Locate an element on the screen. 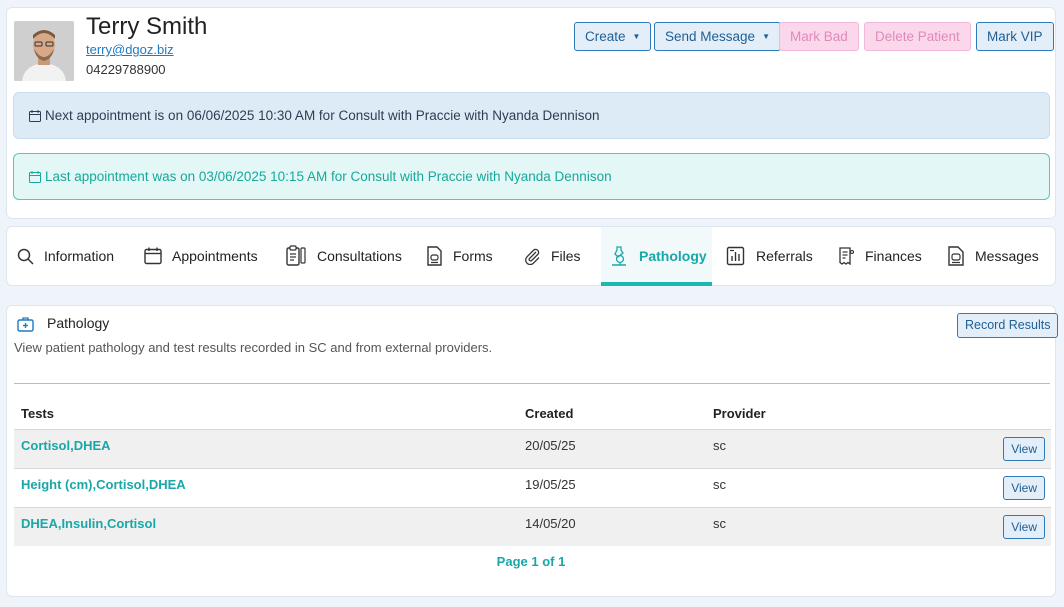 This screenshot has height=607, width=1064. tab-consultations: Consultations is located at coordinates (343, 256).